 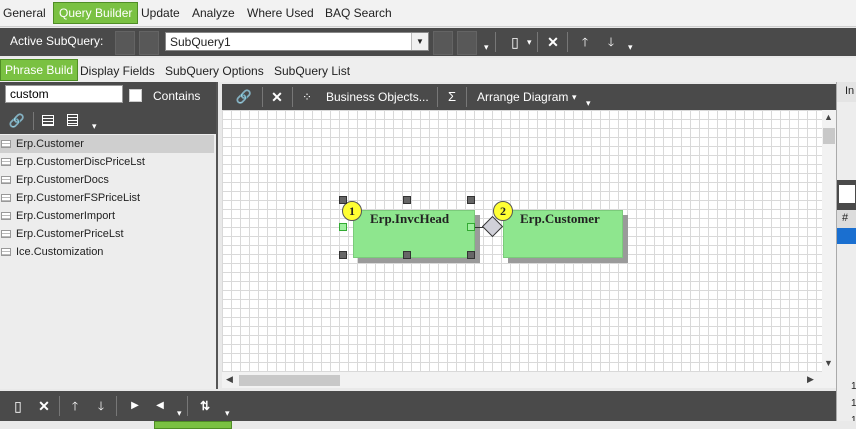 I want to click on left-arrow-icon: ◀, so click(x=160, y=406).